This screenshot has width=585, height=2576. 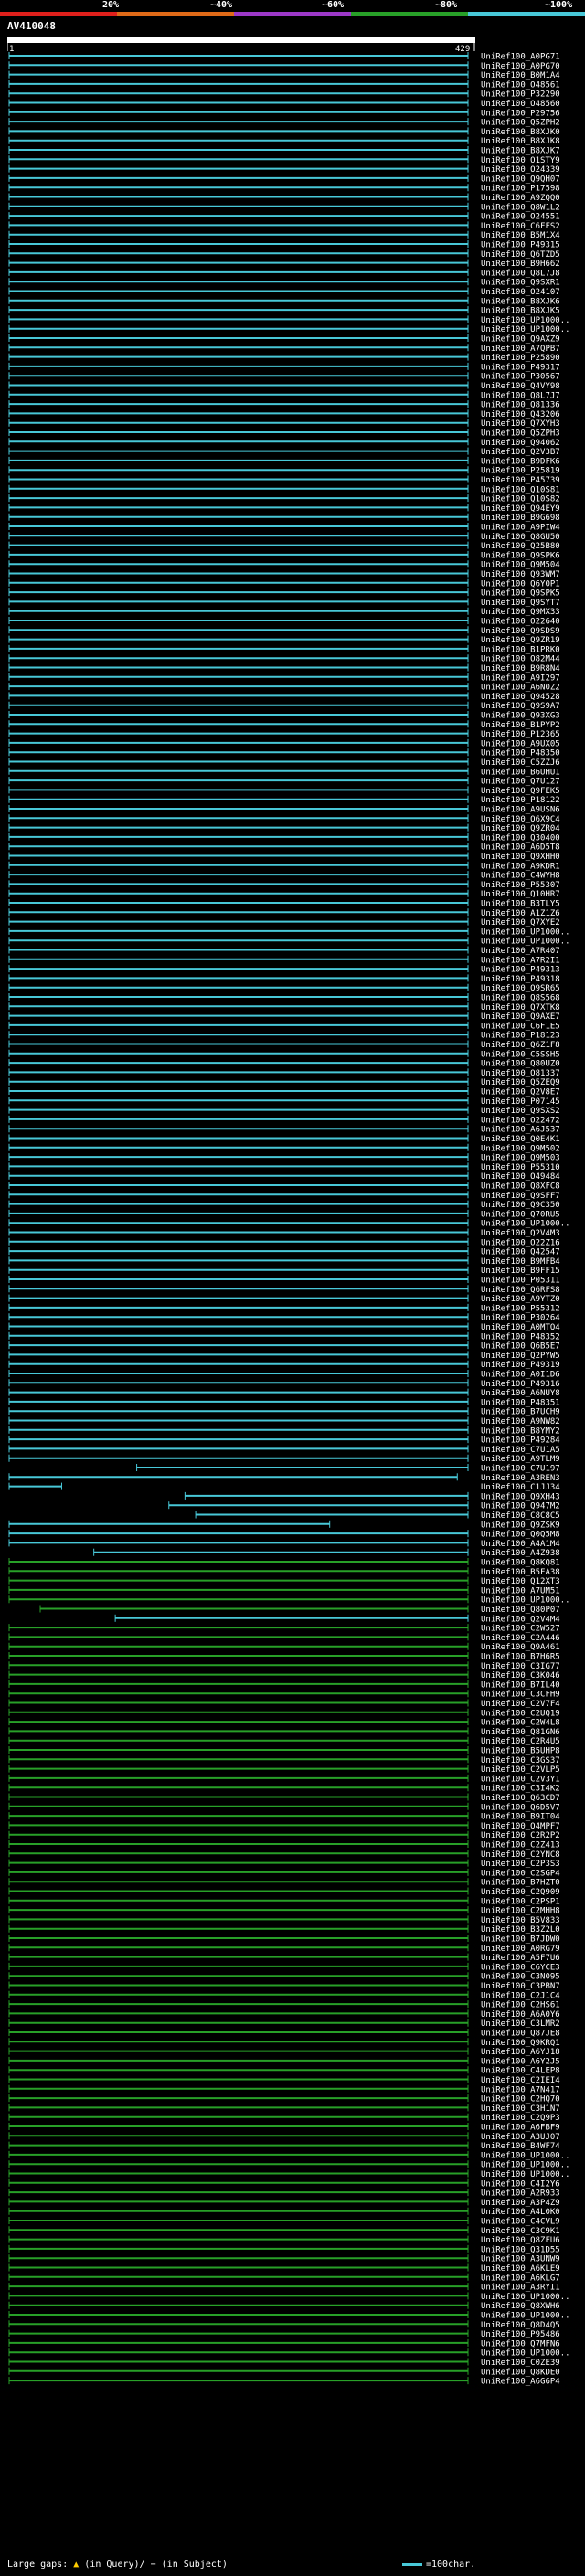 I want to click on hit-label: UniRef100_Q81GN6, so click(x=520, y=1732).